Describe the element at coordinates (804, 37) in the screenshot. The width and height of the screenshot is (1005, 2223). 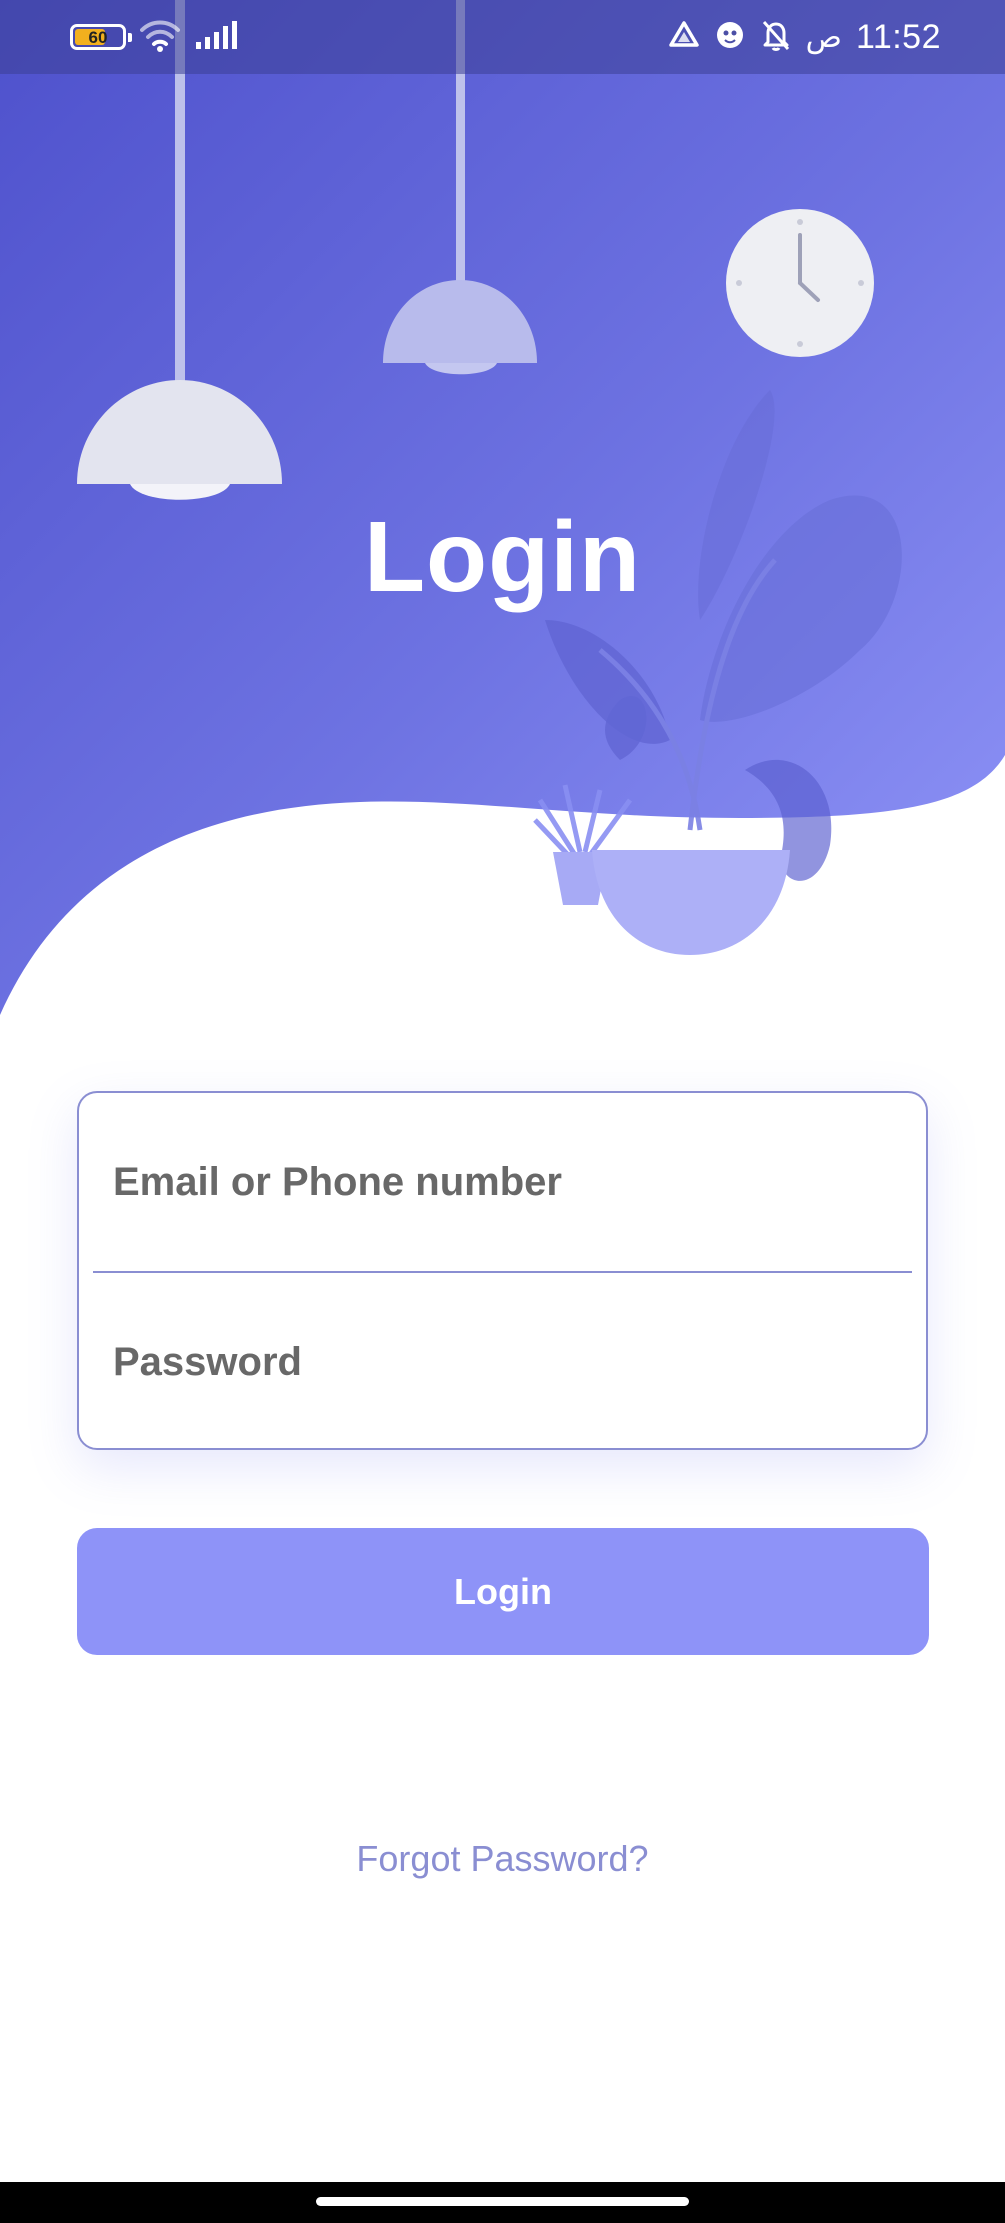
I see `status-right: ص 11:52` at that location.